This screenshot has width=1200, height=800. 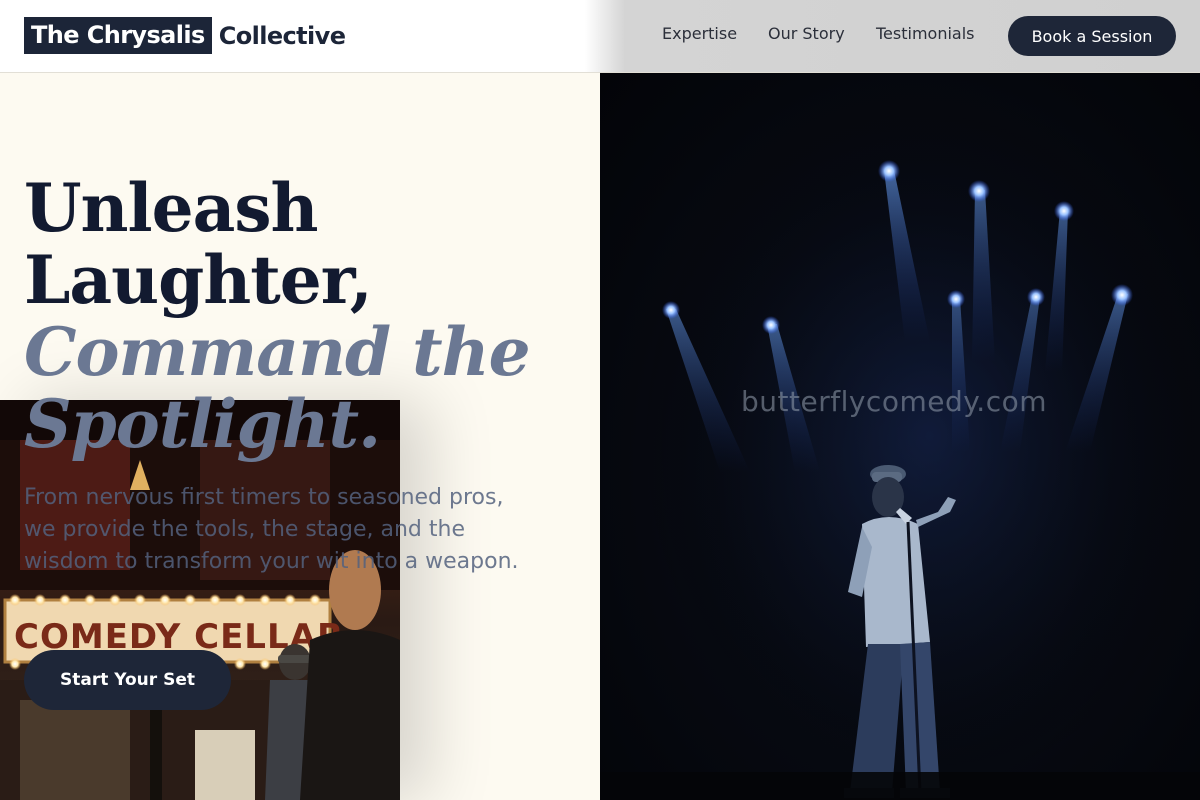 I want to click on brand-logo: The Chrysalis Collective, so click(x=185, y=35).